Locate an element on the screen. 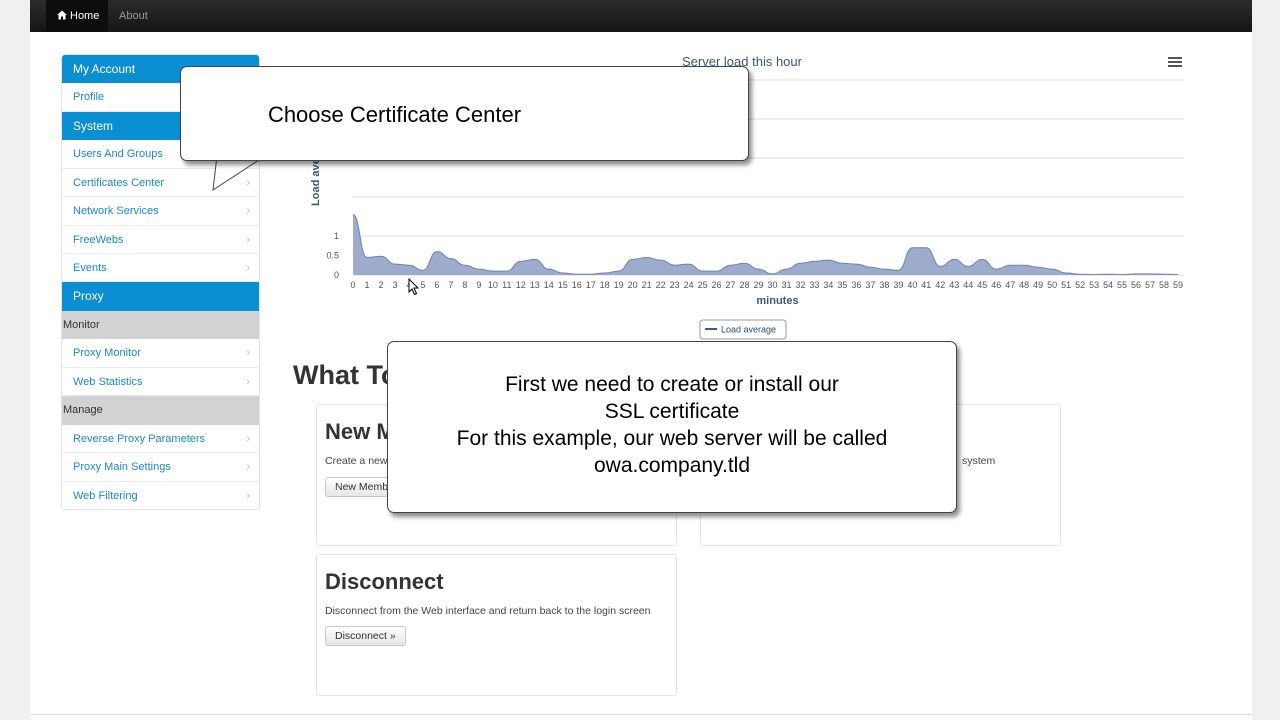  callout-tail is located at coordinates (238, 173).